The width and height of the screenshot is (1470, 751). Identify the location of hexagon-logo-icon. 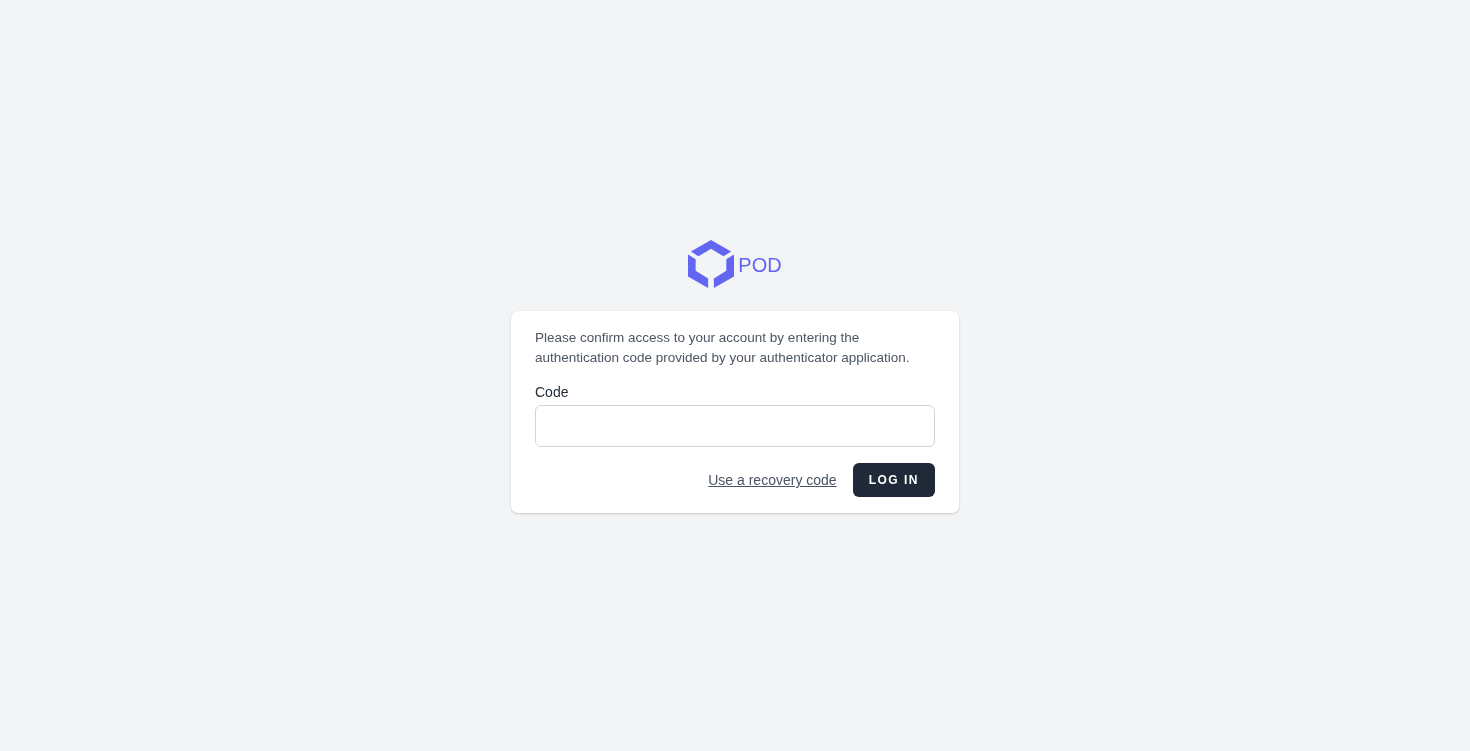
(711, 264).